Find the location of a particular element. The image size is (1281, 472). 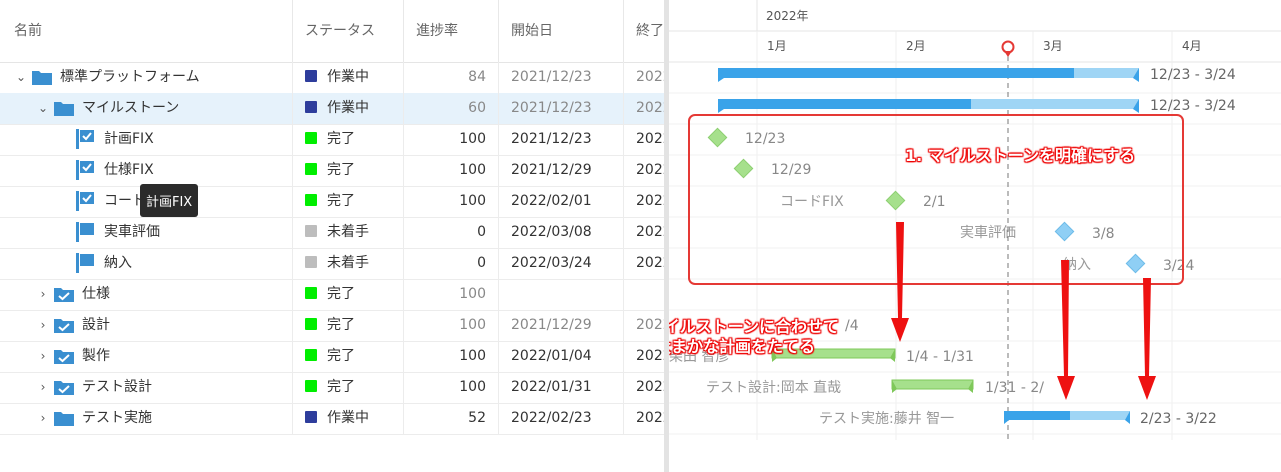

table-row: 仕様FIX 完了 1002021/12/29 2022 is located at coordinates (332, 171).